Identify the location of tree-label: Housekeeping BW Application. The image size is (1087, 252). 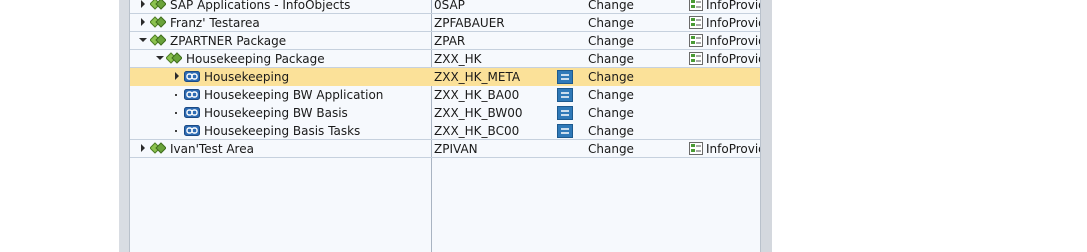
(294, 95).